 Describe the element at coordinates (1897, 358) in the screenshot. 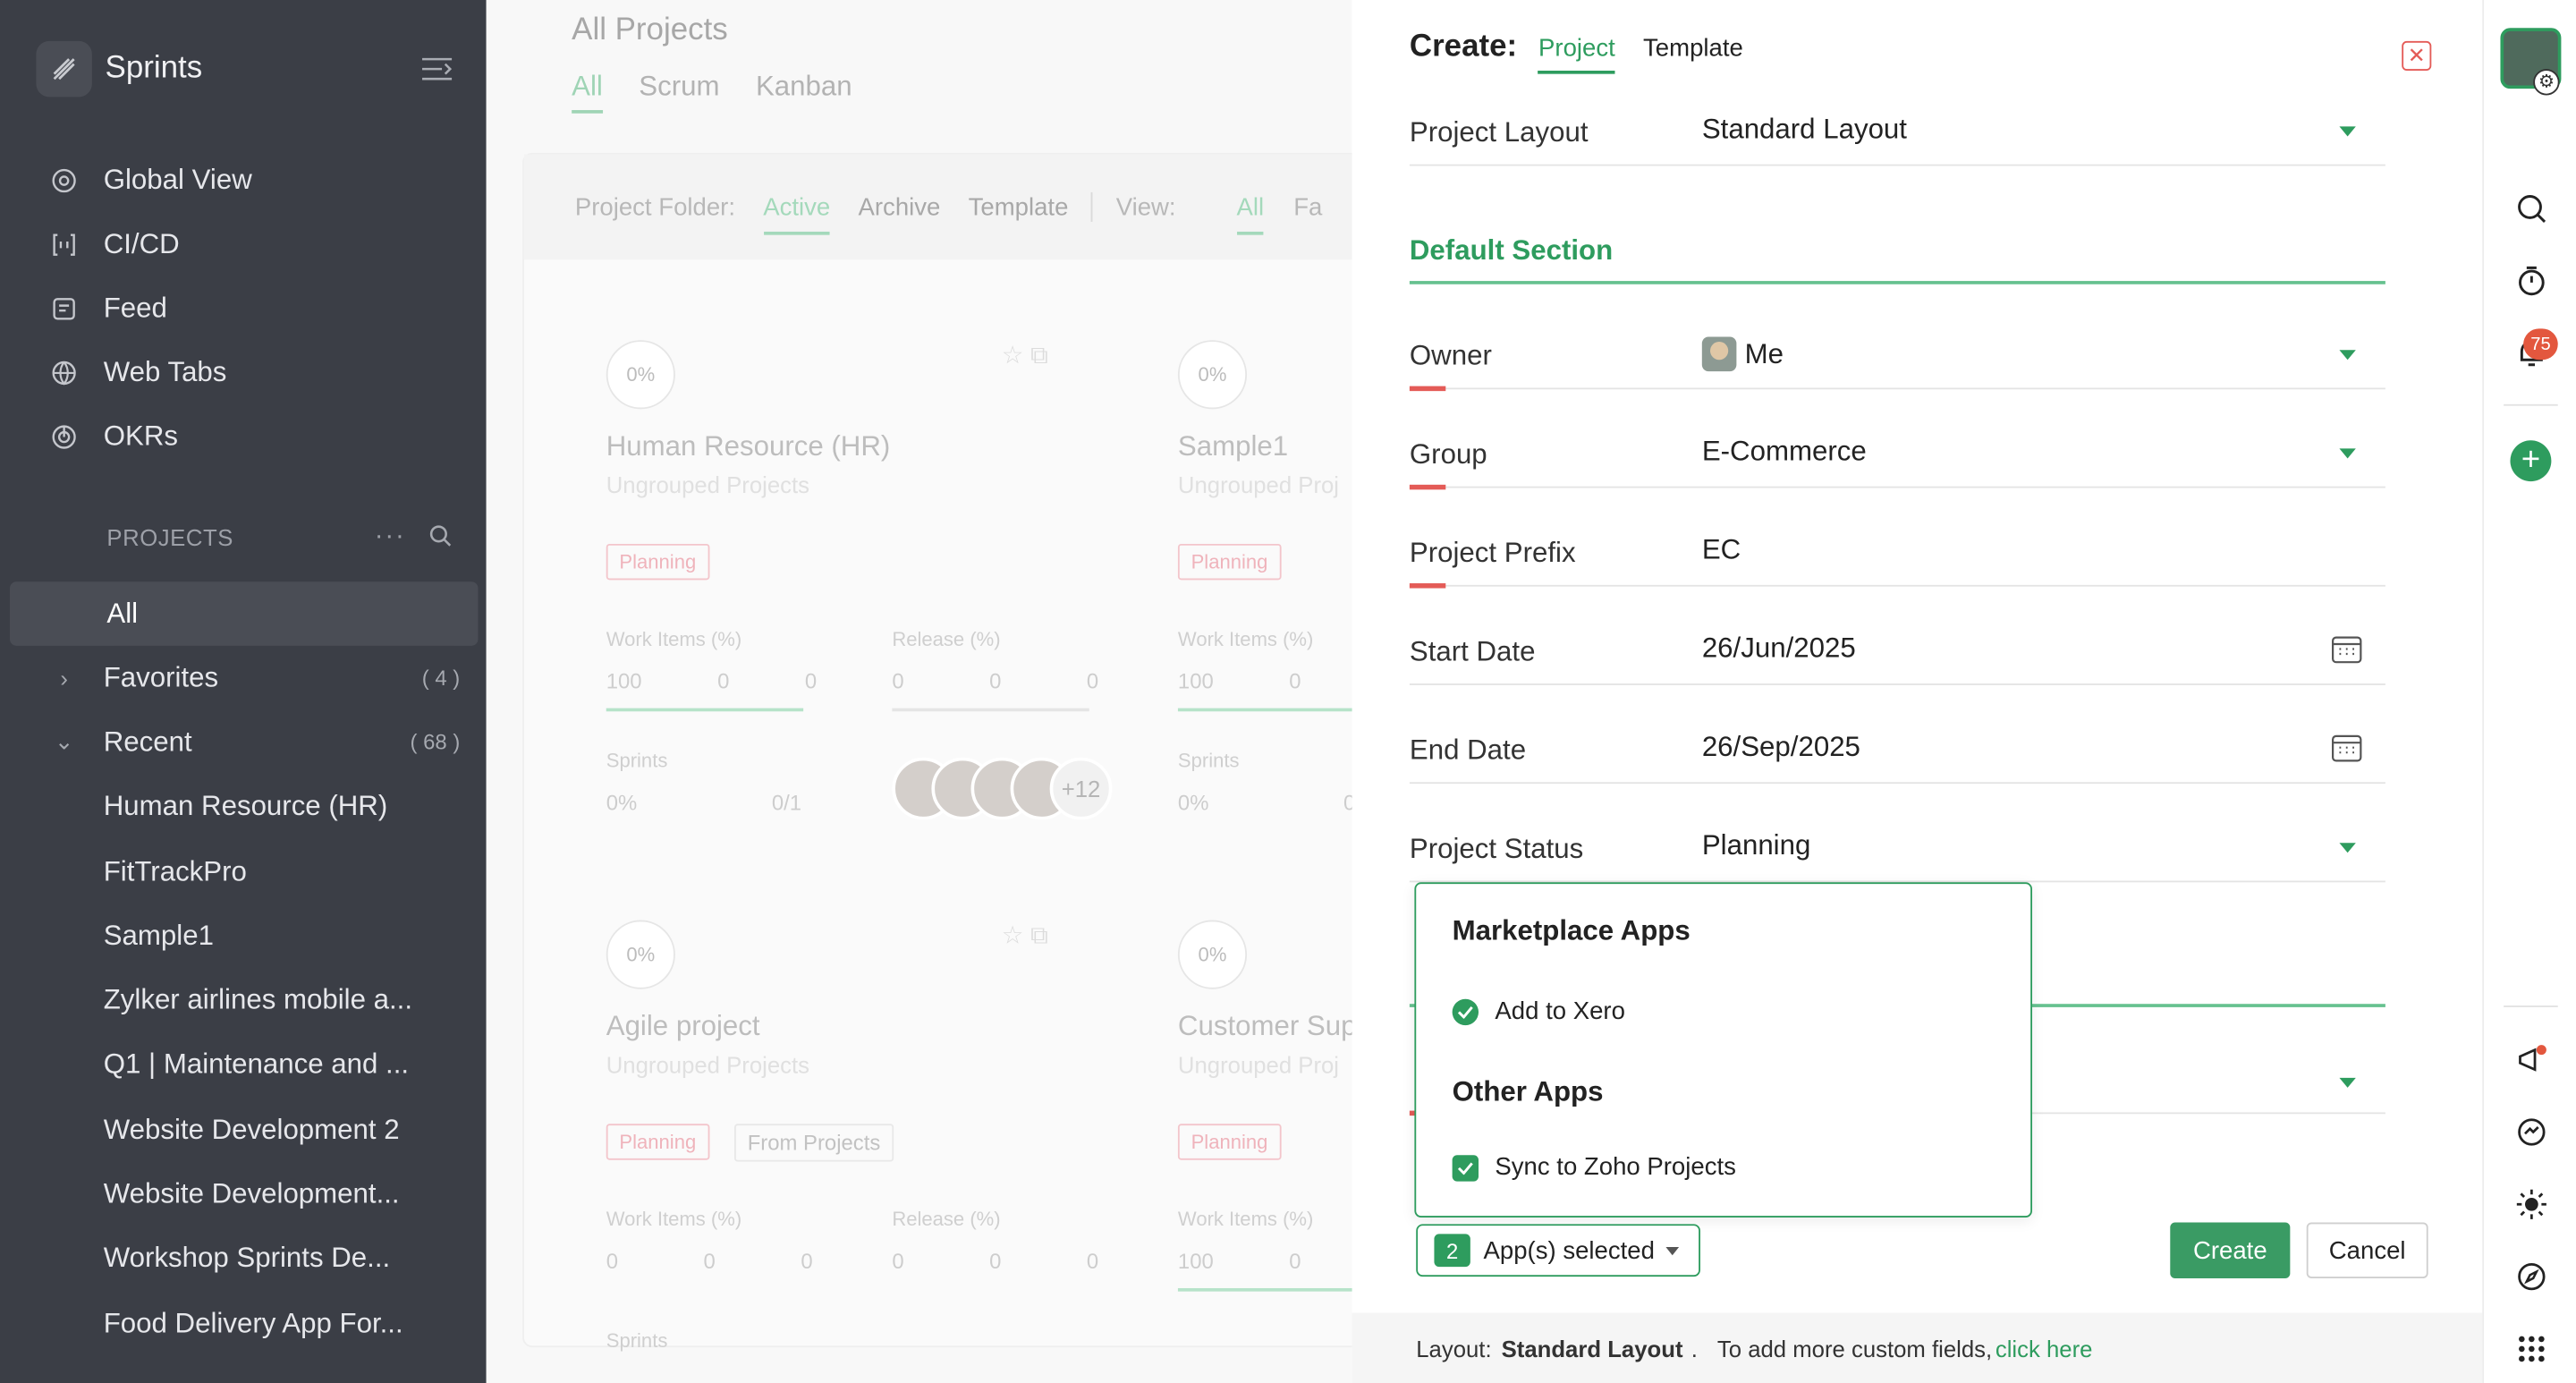

I see `owner-field: Owner Me` at that location.